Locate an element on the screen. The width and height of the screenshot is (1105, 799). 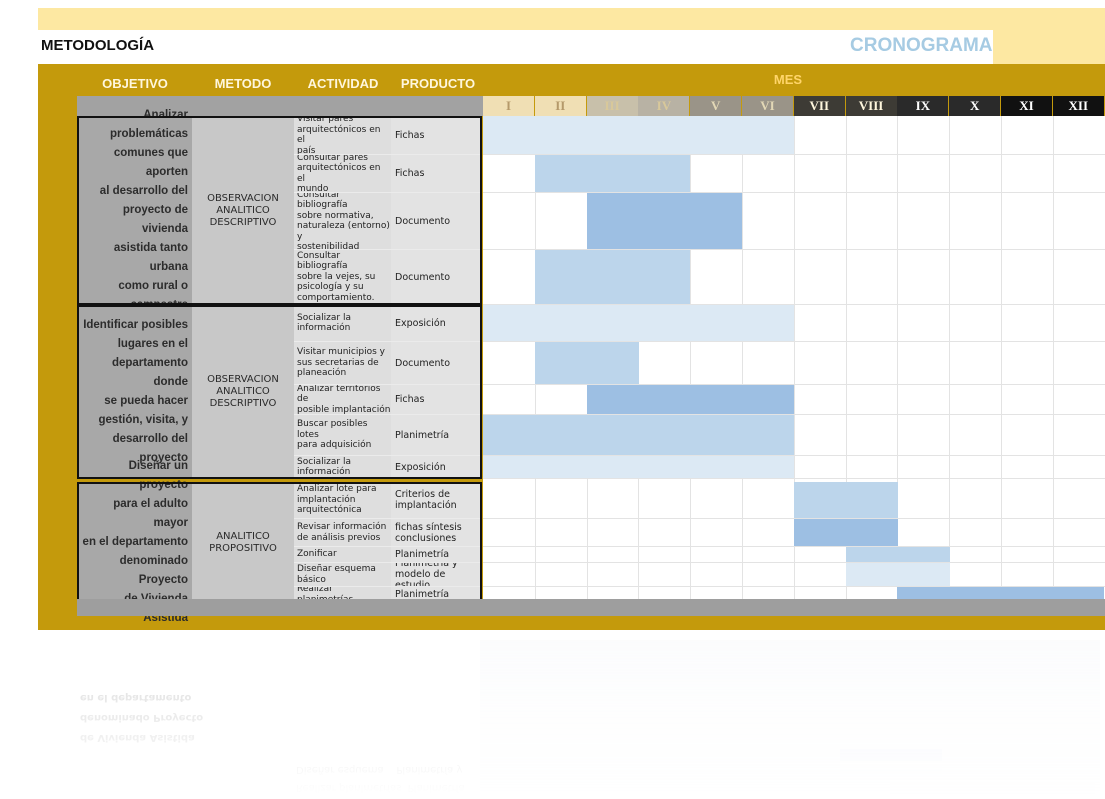
reflection-text: de Vivienda Asistida is located at coordinates (137, 737).